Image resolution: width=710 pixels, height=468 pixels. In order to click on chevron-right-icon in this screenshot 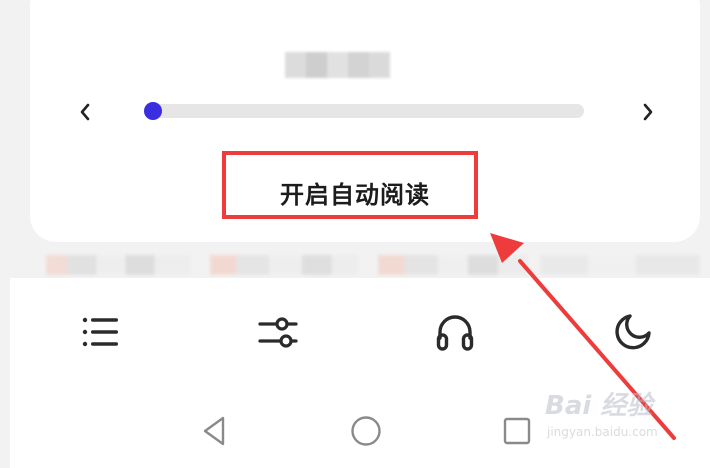, I will do `click(648, 112)`.